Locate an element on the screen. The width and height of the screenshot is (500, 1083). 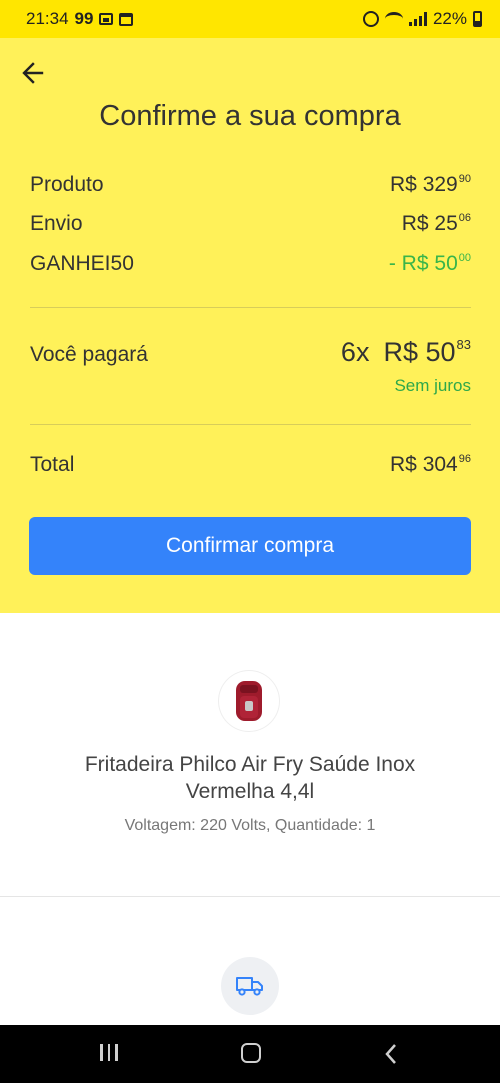
back-button is located at coordinates (35, 73).